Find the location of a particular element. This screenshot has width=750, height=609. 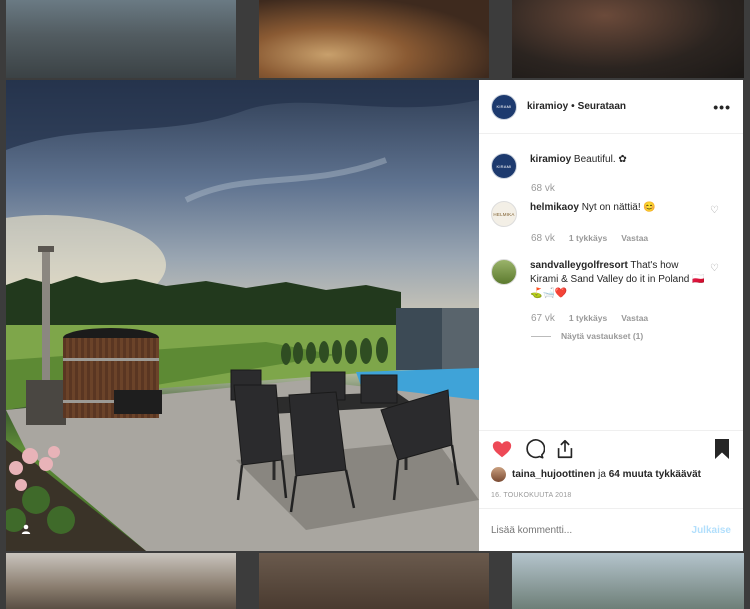

comment-body: kiramioy Beautiful. ✿ is located at coordinates (618, 160).